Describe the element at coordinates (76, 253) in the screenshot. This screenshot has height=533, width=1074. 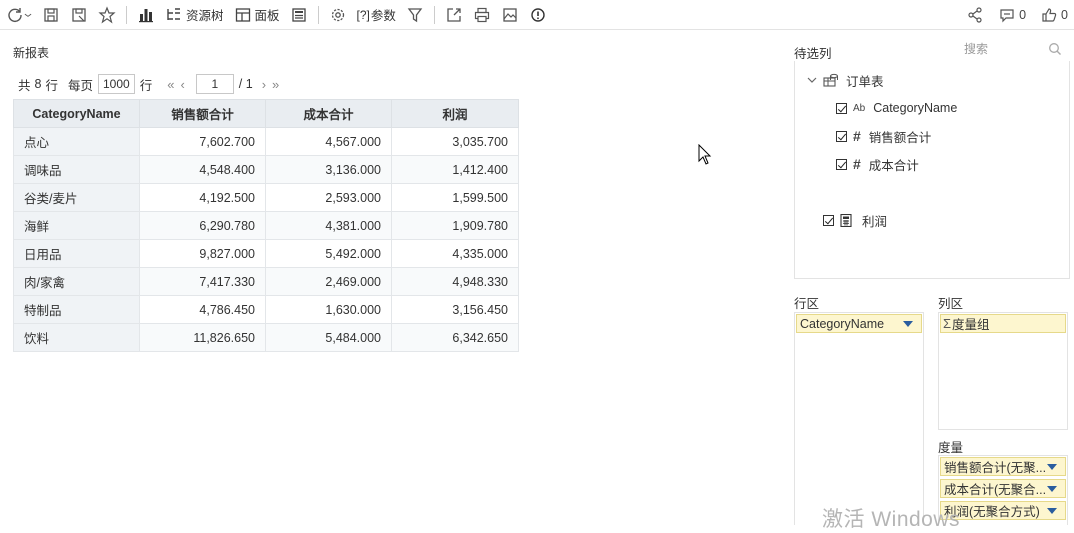
I see `category-cell: 日用品` at that location.